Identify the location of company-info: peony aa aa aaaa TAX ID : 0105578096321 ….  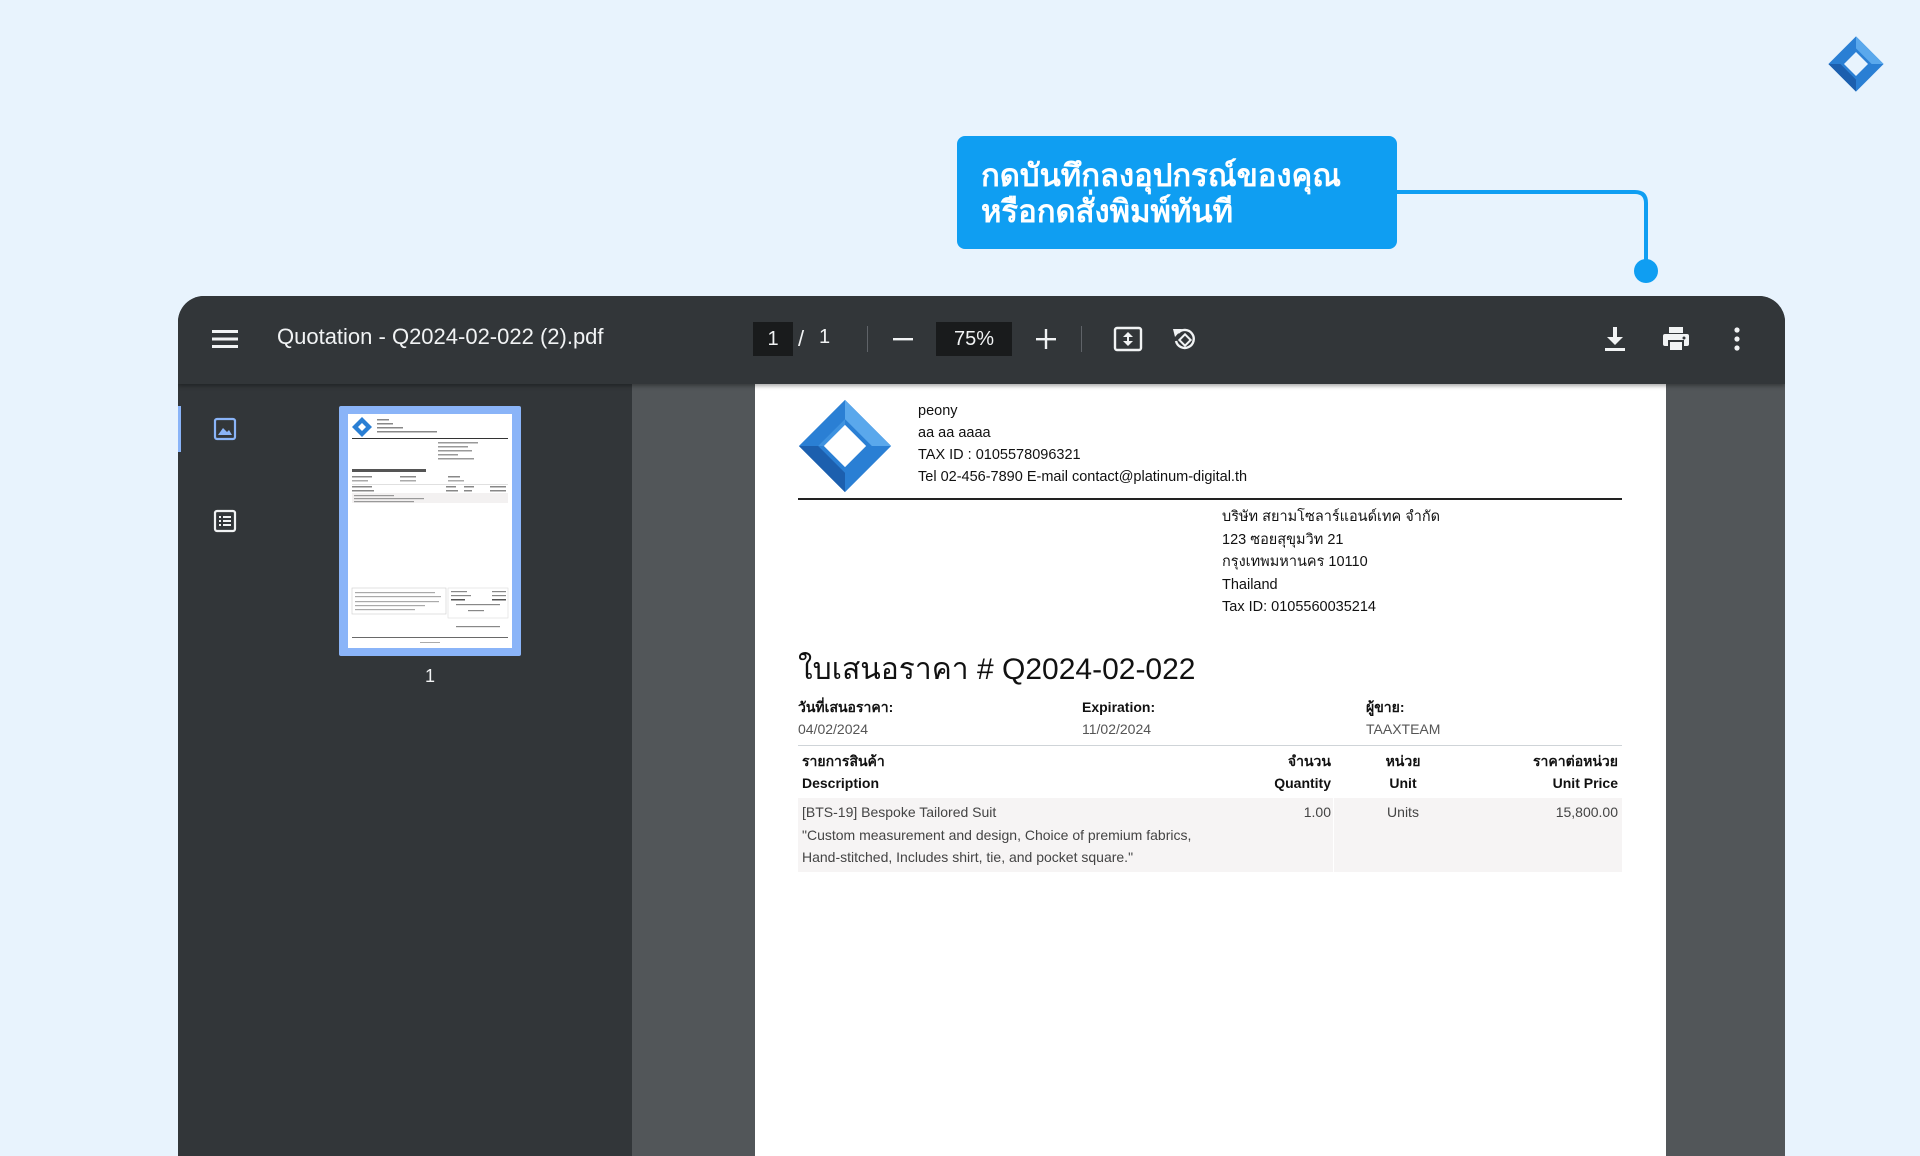
(1082, 444).